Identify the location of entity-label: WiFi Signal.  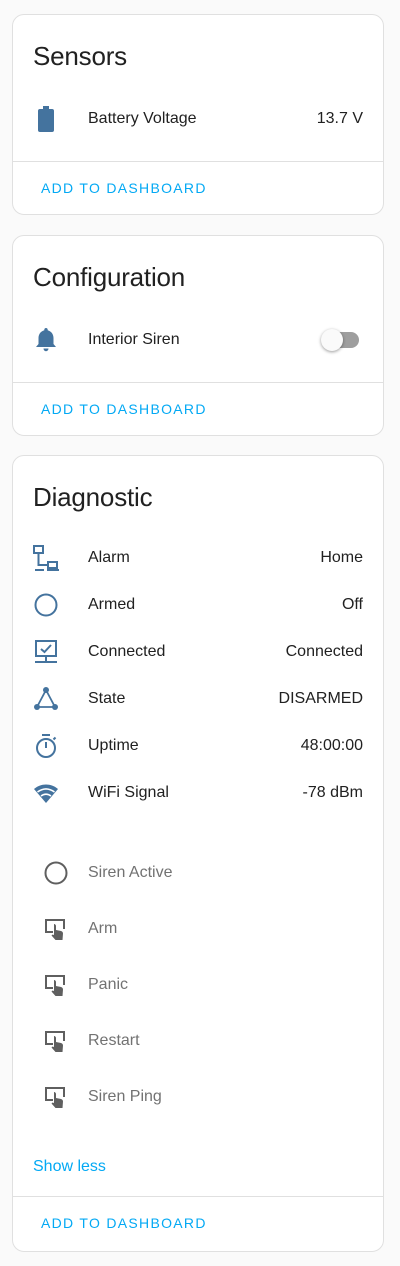
(128, 792).